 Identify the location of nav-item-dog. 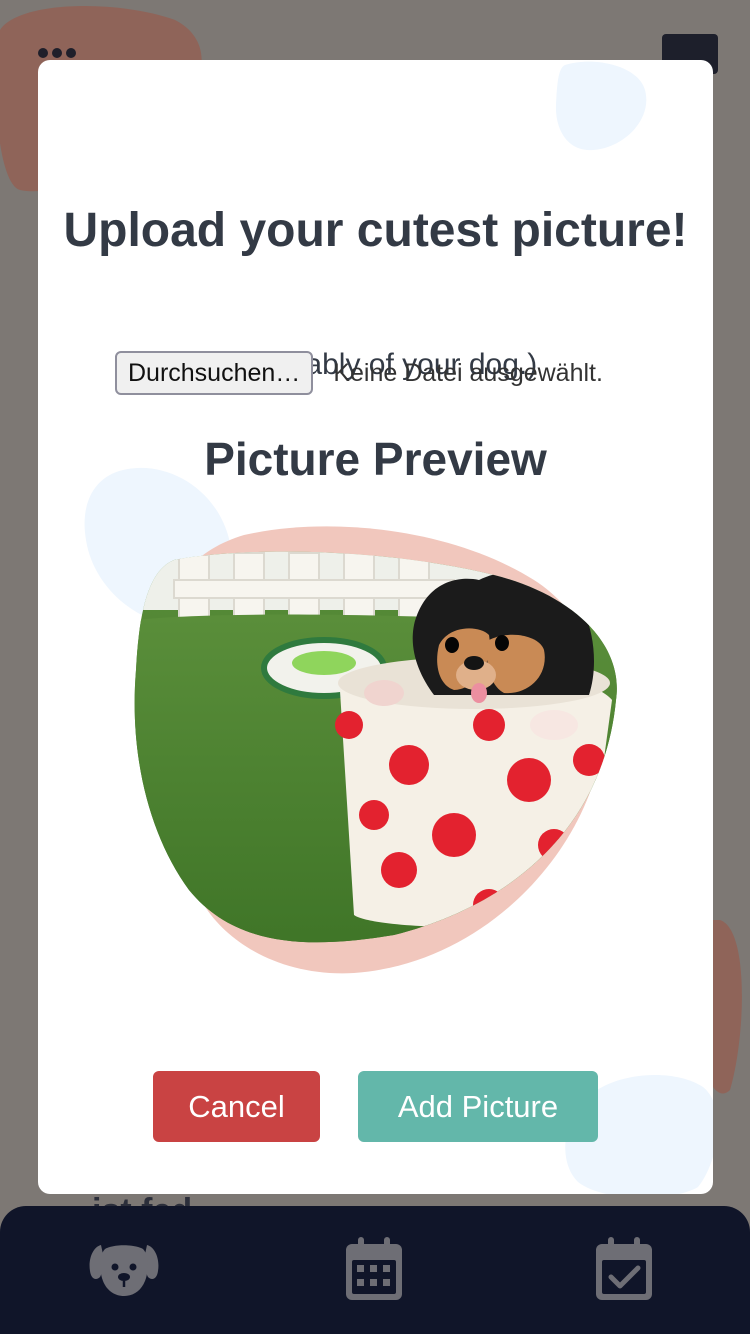
(124, 1269).